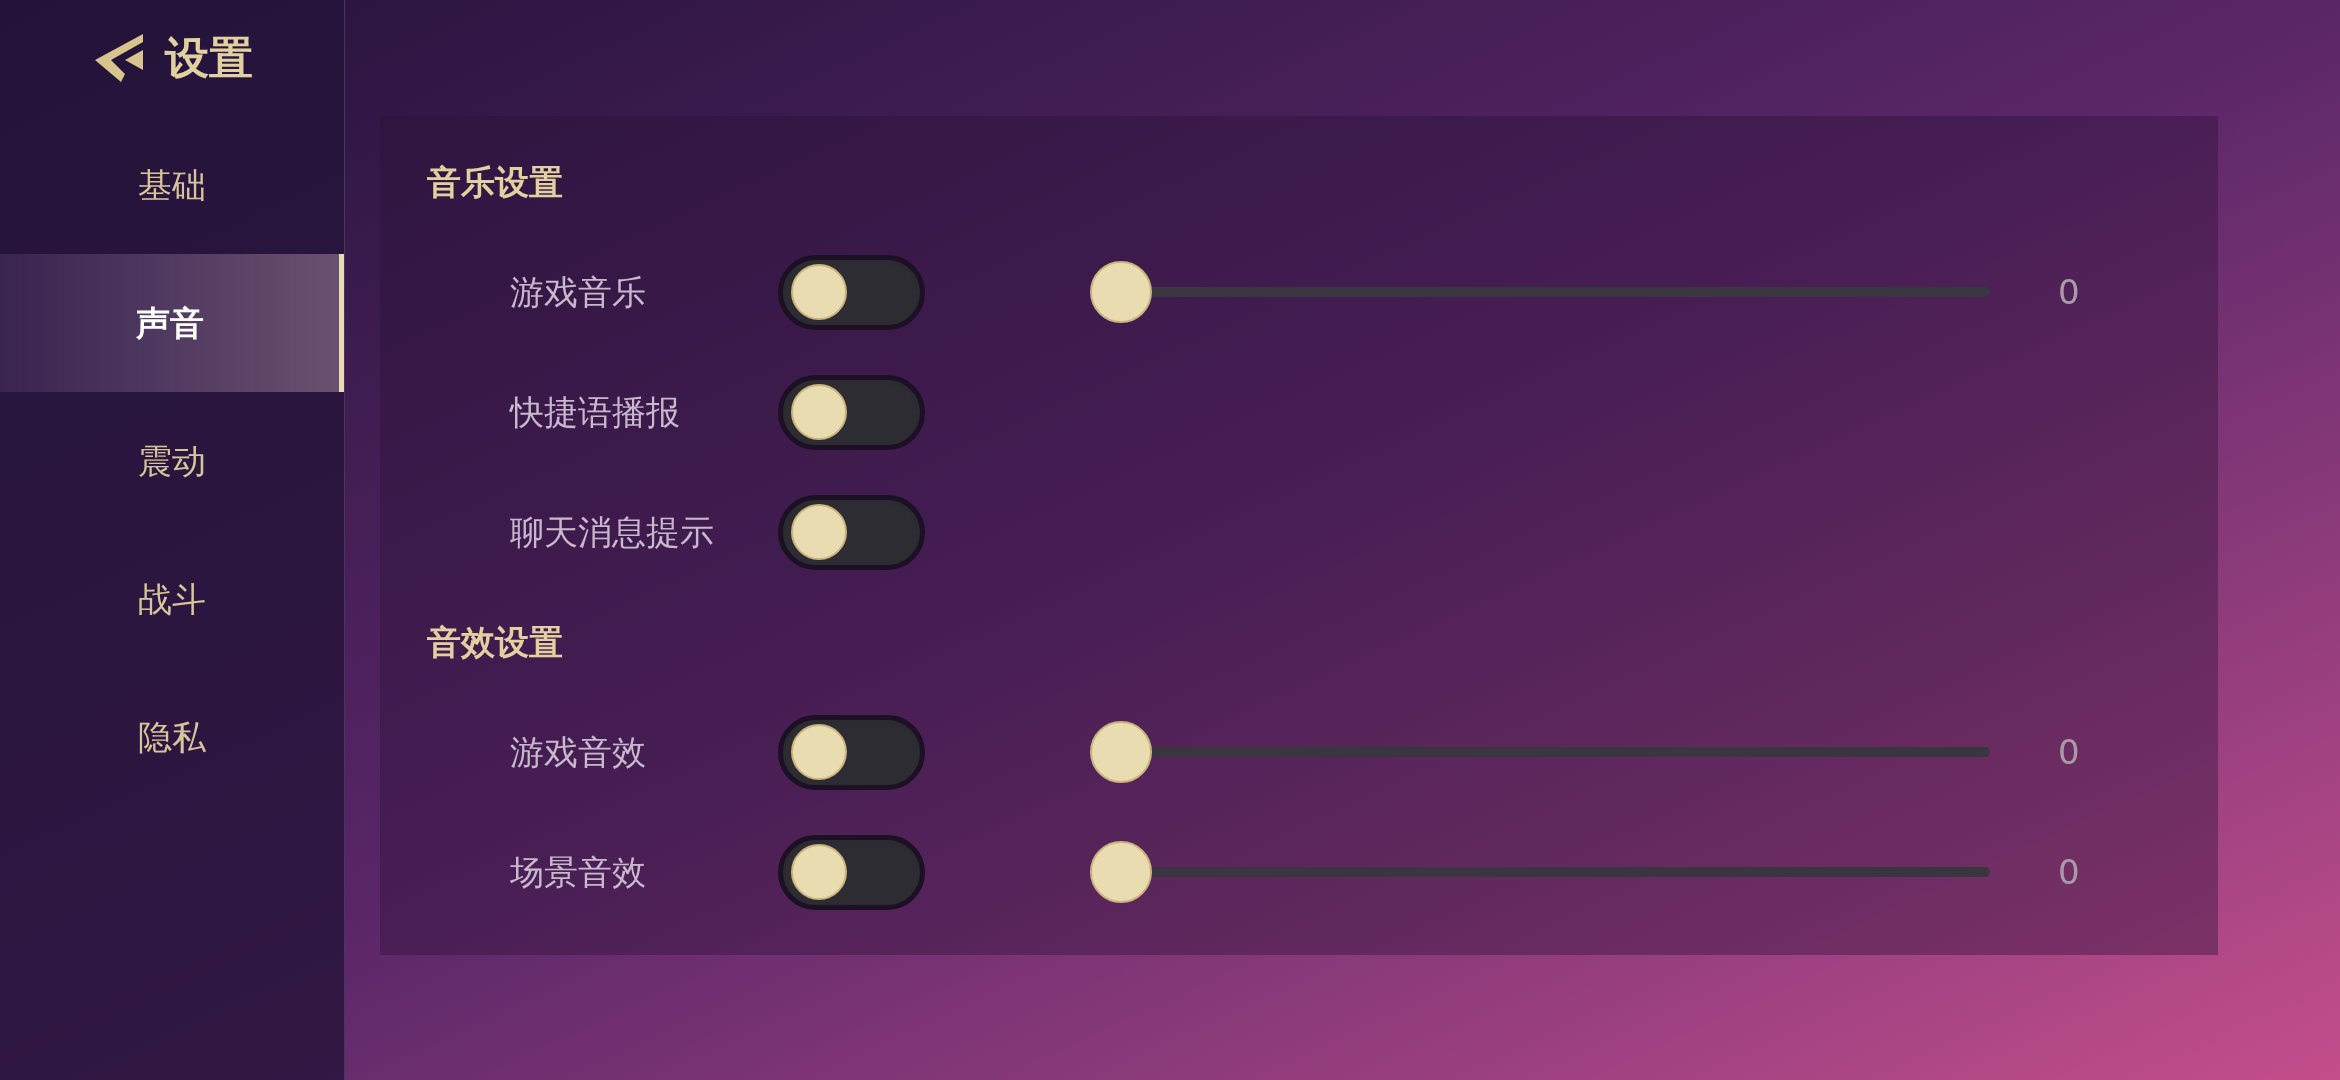  I want to click on page-title: 设置, so click(209, 58).